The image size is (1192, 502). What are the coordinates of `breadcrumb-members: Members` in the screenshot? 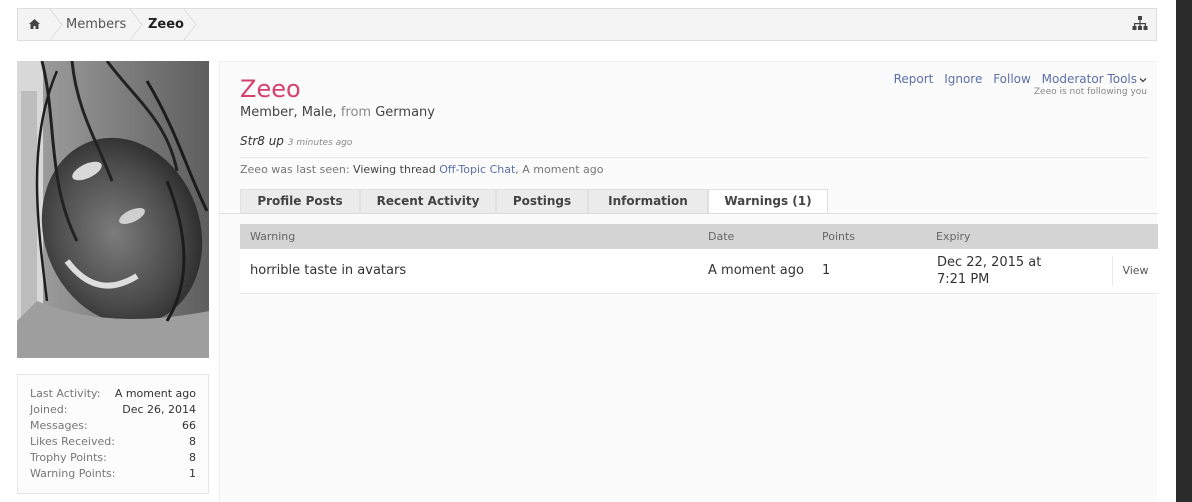 It's located at (96, 24).